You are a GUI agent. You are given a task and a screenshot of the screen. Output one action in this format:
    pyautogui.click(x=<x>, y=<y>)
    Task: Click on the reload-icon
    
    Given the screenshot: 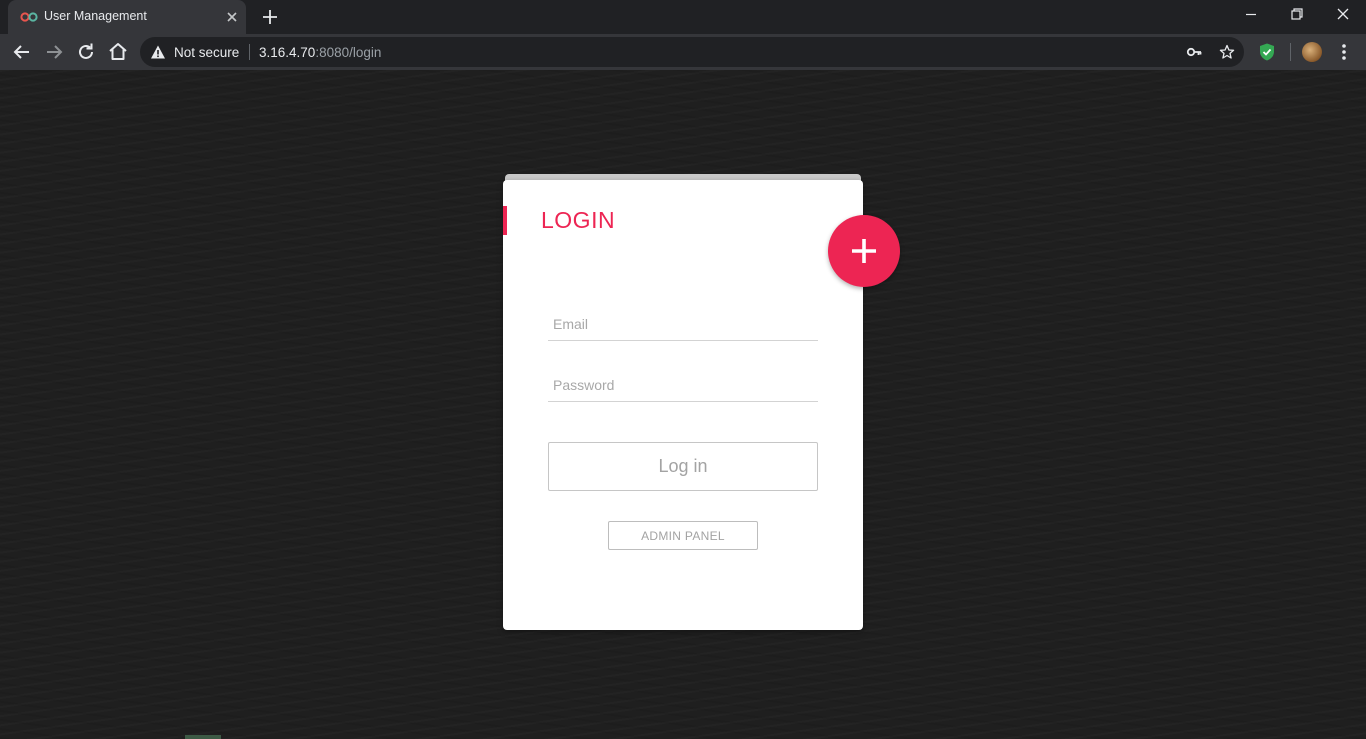 What is the action you would take?
    pyautogui.click(x=86, y=51)
    